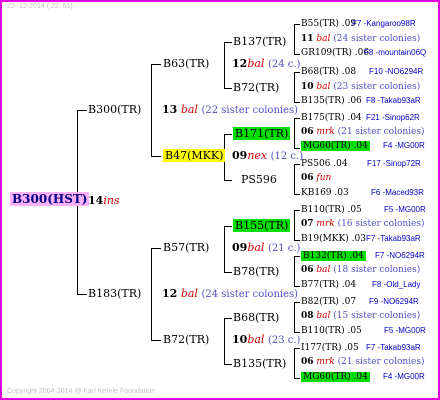 Image resolution: width=440 pixels, height=400 pixels. Describe the element at coordinates (393, 238) in the screenshot. I see `g4-node-10-info: F7 -Takab93aR` at that location.